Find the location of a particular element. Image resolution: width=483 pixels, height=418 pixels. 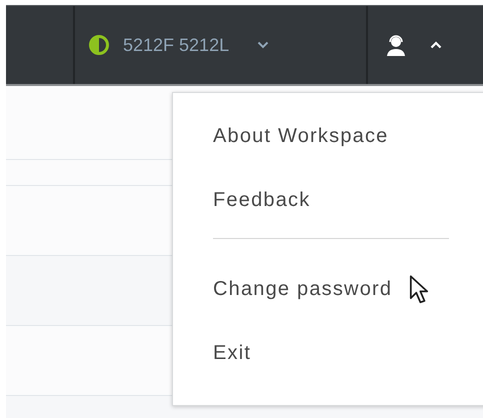

mouse-cursor-icon is located at coordinates (419, 290).